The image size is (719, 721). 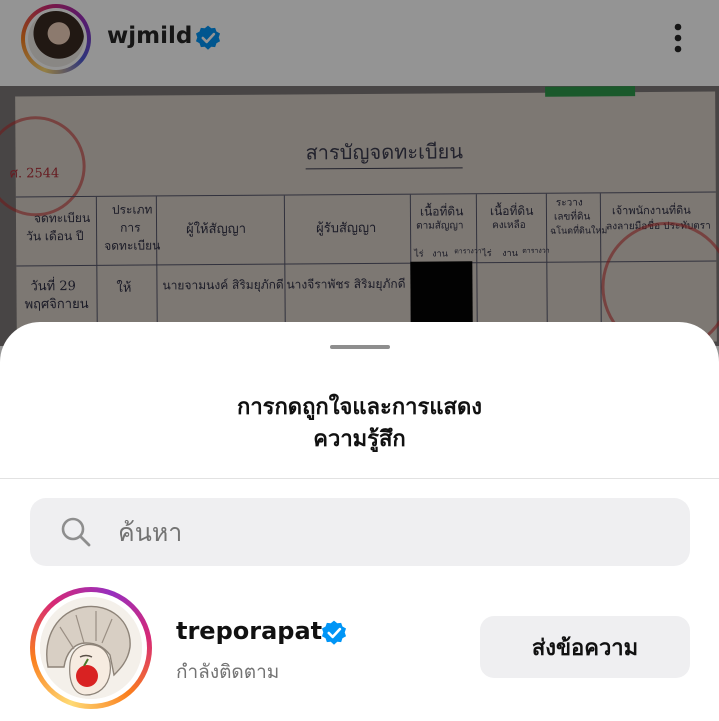 I want to click on verified-badge-icon, so click(x=334, y=632).